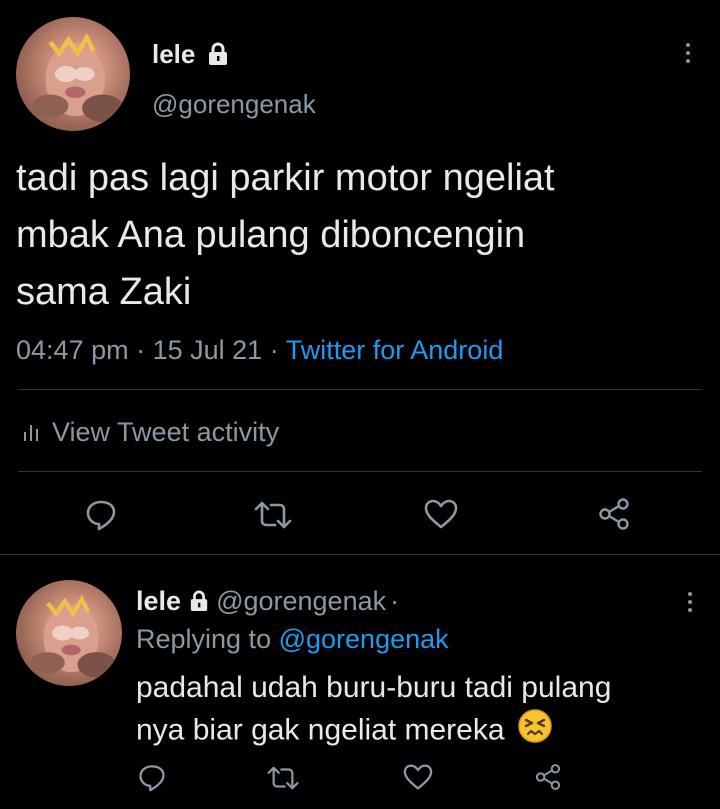  I want to click on reply-text-line: nya biar gak ngeliat mereka, so click(320, 730).